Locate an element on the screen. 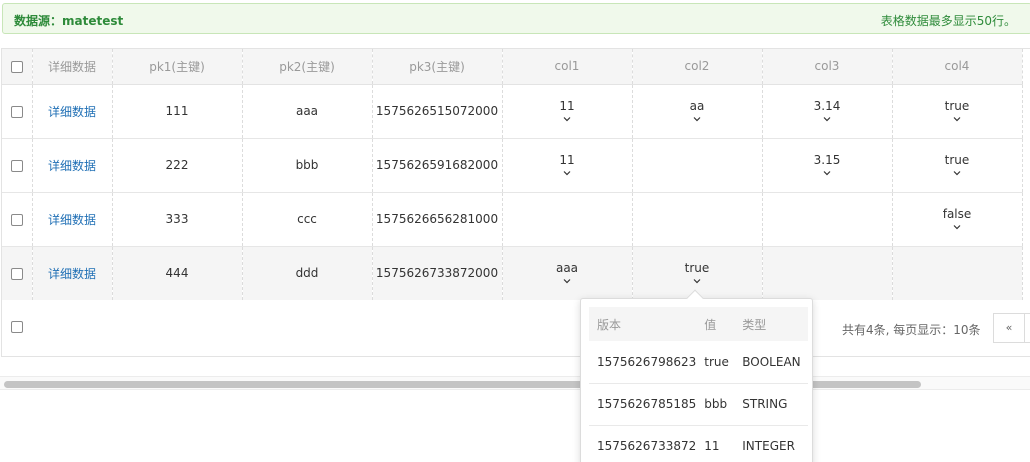 The width and height of the screenshot is (1030, 462). value-cell: 11 is located at coordinates (715, 443).